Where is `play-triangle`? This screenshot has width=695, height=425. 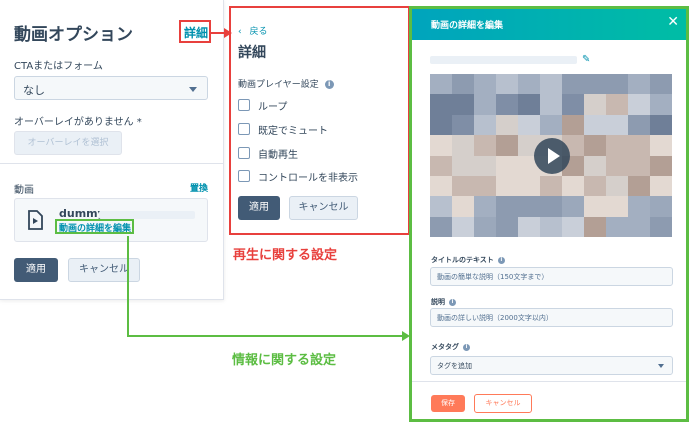 play-triangle is located at coordinates (554, 156).